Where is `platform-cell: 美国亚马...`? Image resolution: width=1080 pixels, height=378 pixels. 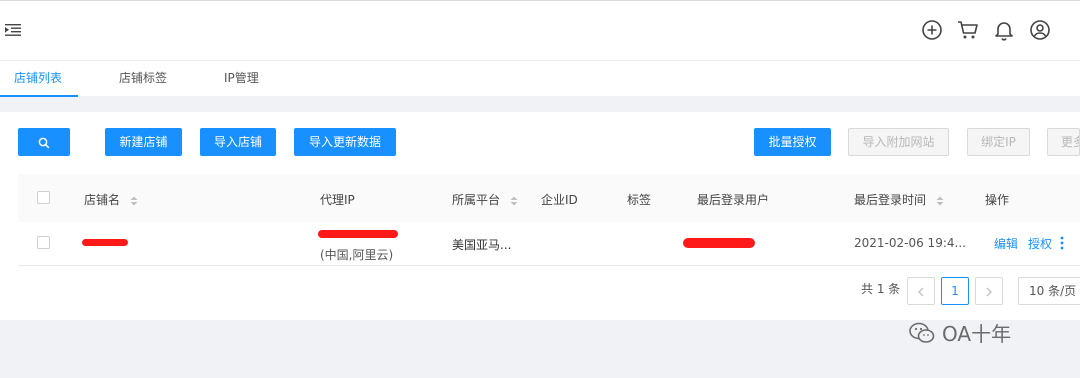
platform-cell: 美国亚马... is located at coordinates (482, 245).